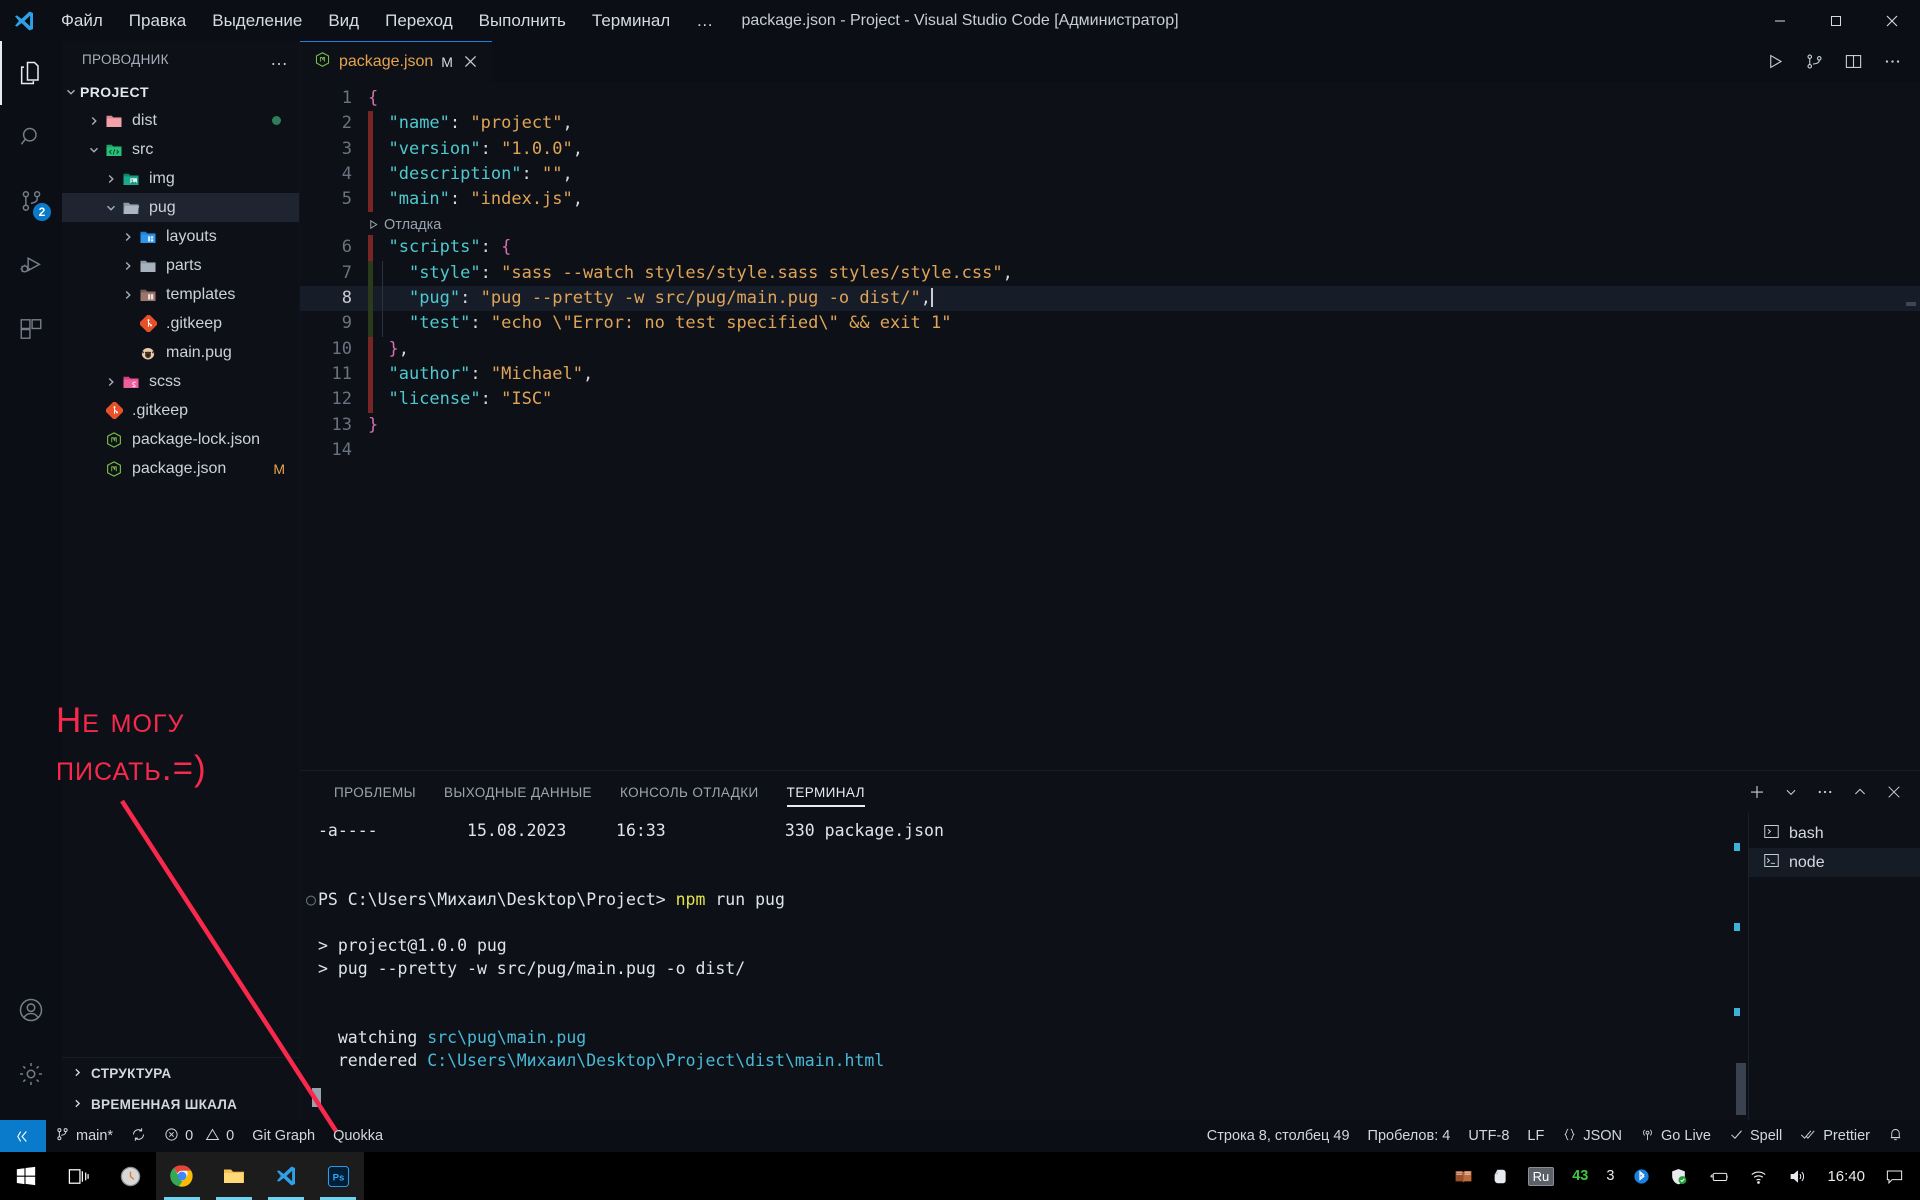 The width and height of the screenshot is (1920, 1200). What do you see at coordinates (180, 149) in the screenshot?
I see `tree-item-src: src` at bounding box center [180, 149].